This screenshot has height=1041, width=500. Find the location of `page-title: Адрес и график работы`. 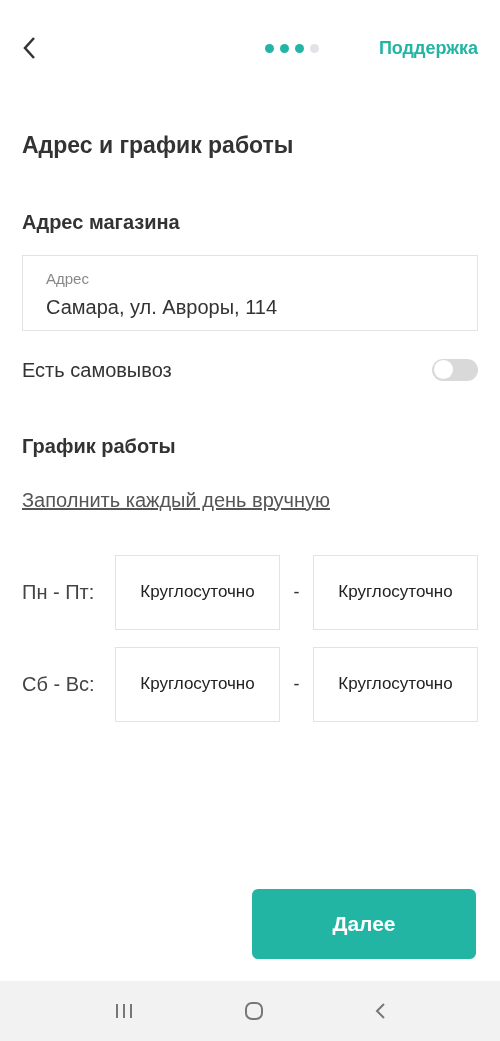

page-title: Адрес и график работы is located at coordinates (158, 145).